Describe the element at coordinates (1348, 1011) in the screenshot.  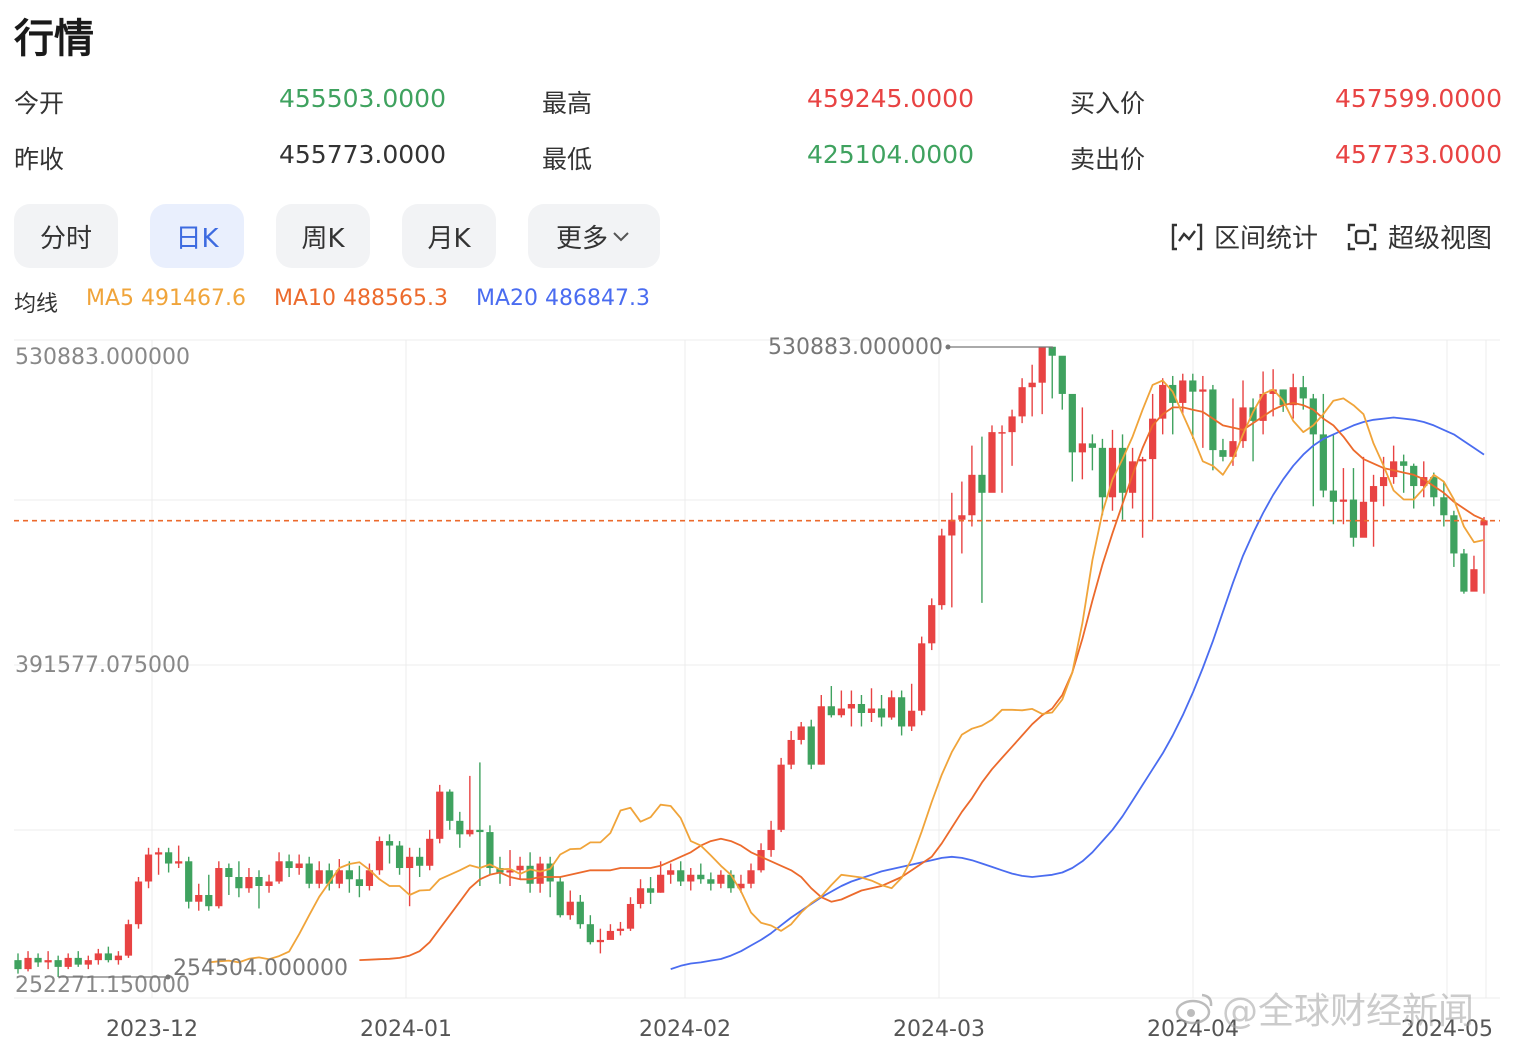
I see `watermark-text: @全球财经新闻` at that location.